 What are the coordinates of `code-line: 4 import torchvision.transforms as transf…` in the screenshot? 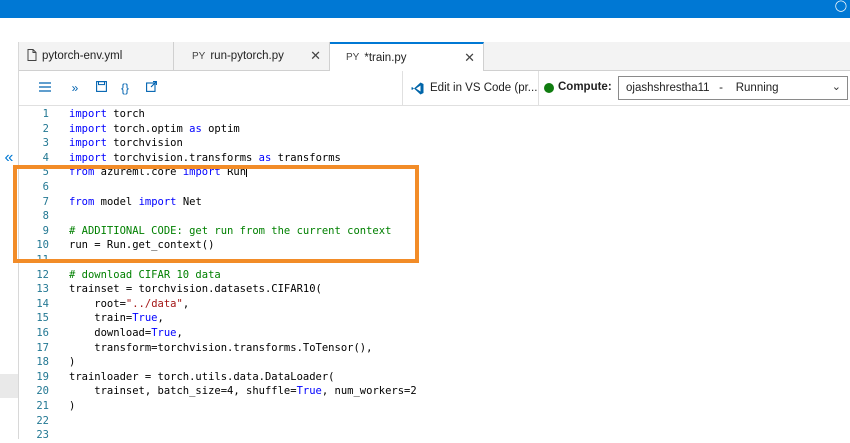 It's located at (180, 158).